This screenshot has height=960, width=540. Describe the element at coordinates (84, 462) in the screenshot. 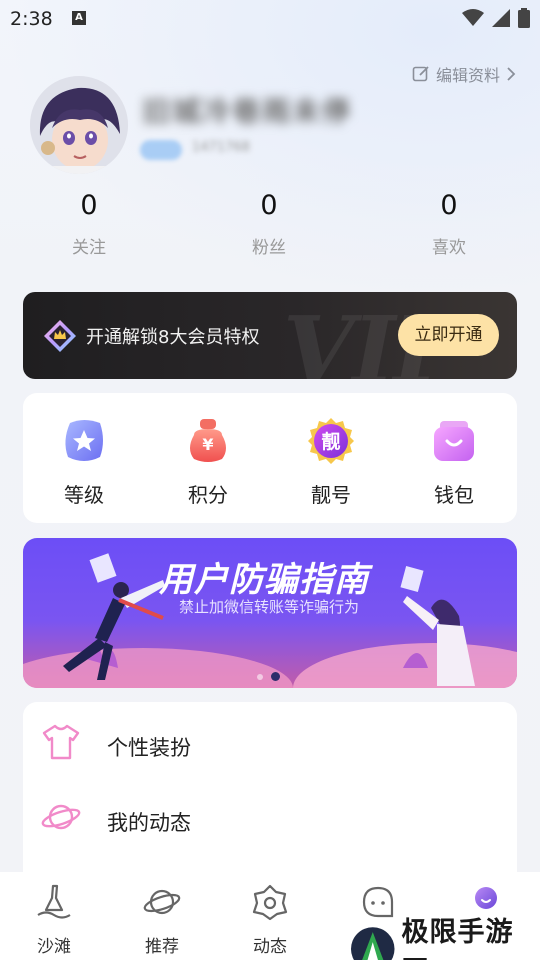

I see `feature-level: 等级` at that location.